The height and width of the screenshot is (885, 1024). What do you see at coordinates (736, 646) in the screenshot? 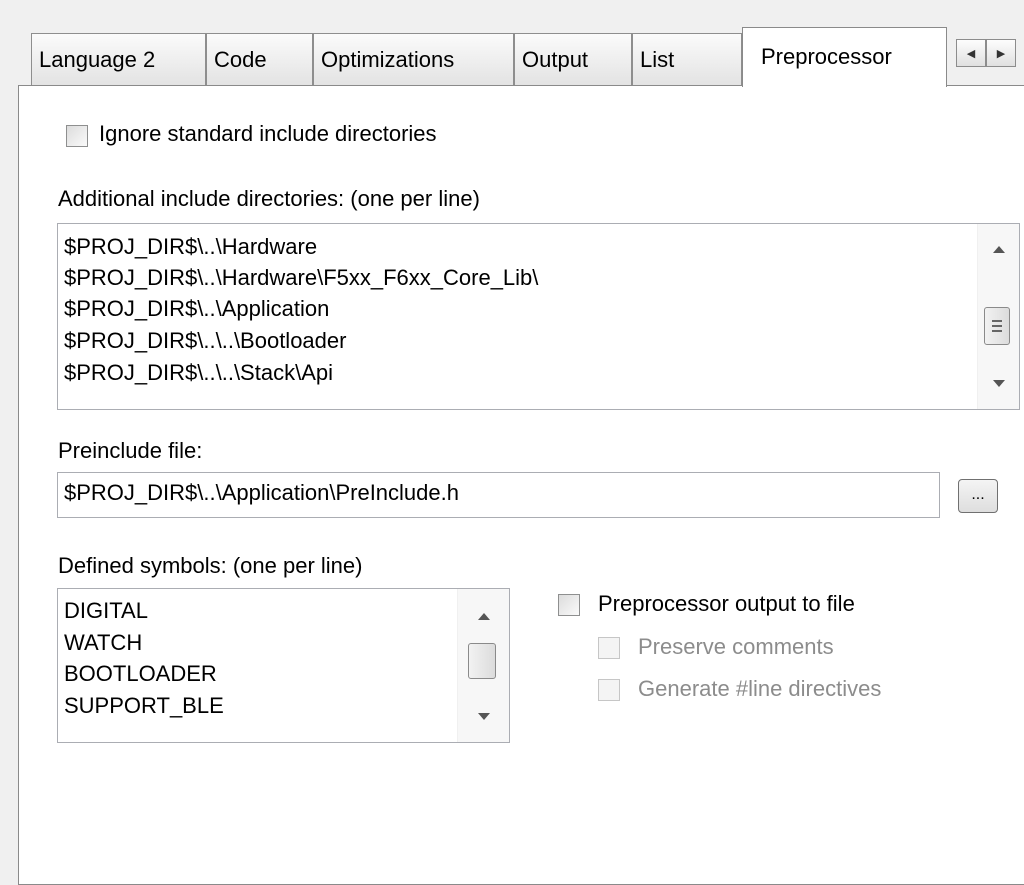
I see `preserve-comments-label: Preserve comments` at bounding box center [736, 646].